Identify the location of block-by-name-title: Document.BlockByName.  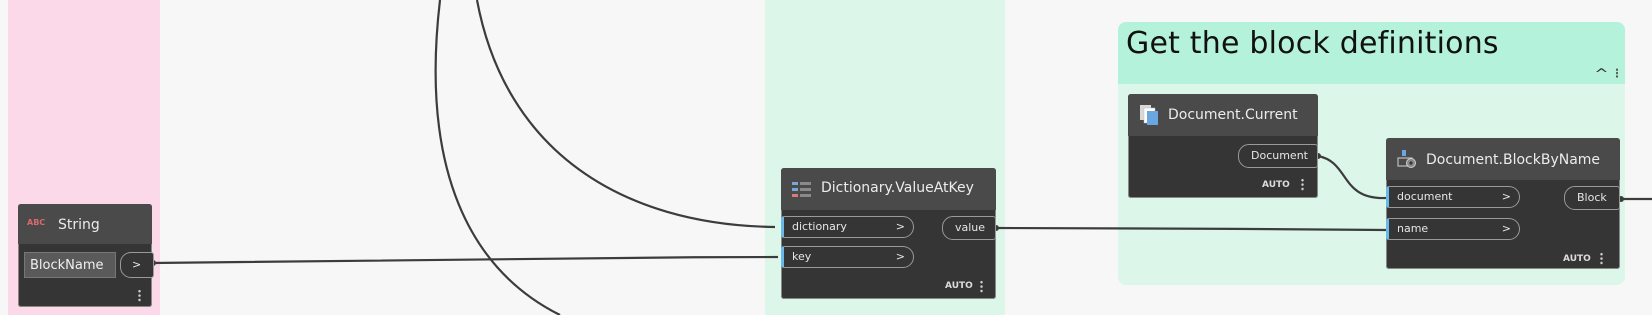
(1513, 160).